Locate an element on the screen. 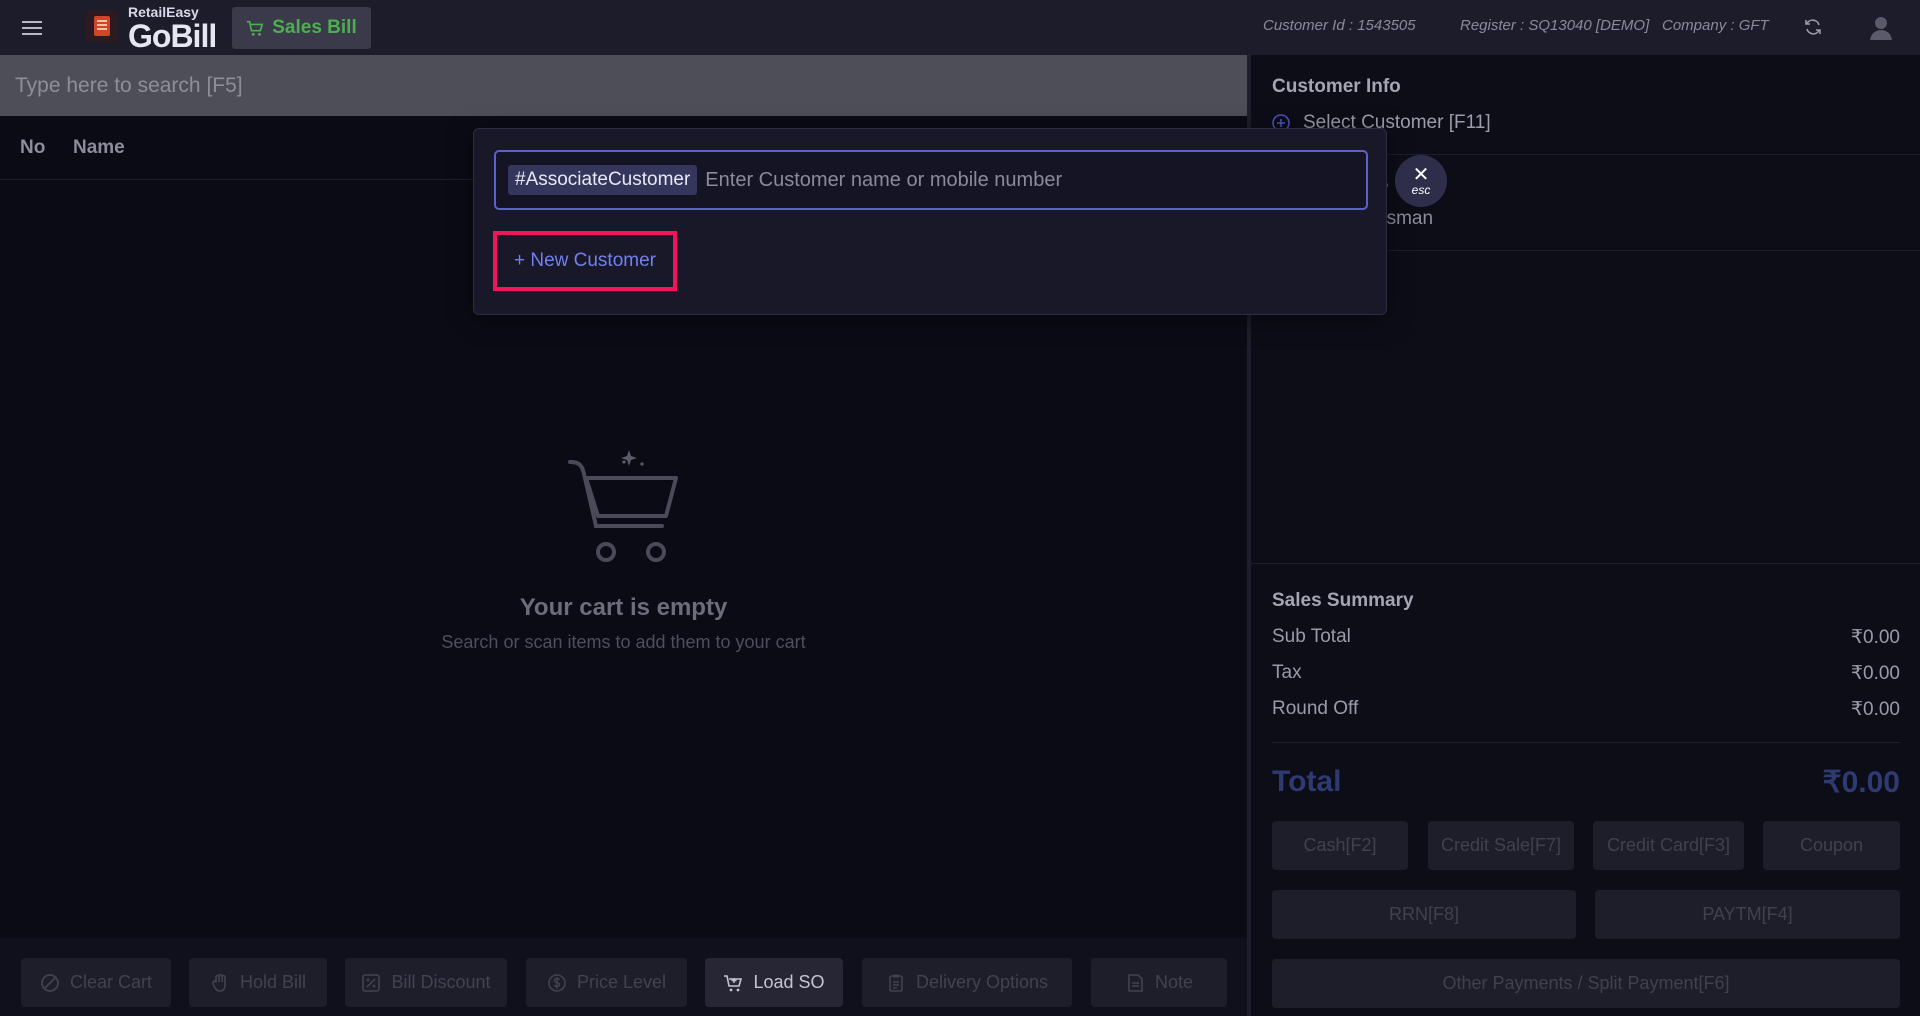 The height and width of the screenshot is (1016, 1920). total-value: ₹0.00 is located at coordinates (1861, 782).